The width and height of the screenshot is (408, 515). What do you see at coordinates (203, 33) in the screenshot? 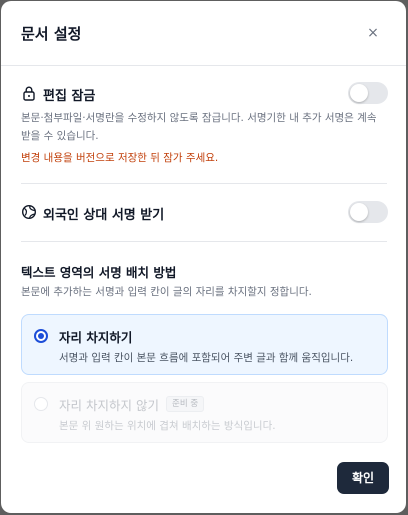
I see `dialog-header: 문서 설정 ×` at bounding box center [203, 33].